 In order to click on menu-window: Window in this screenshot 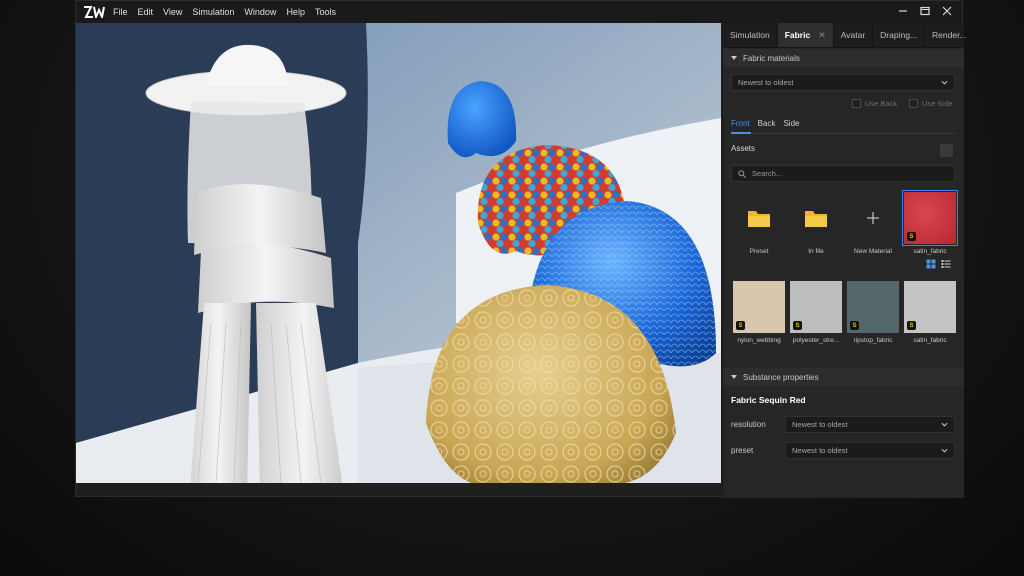, I will do `click(260, 12)`.